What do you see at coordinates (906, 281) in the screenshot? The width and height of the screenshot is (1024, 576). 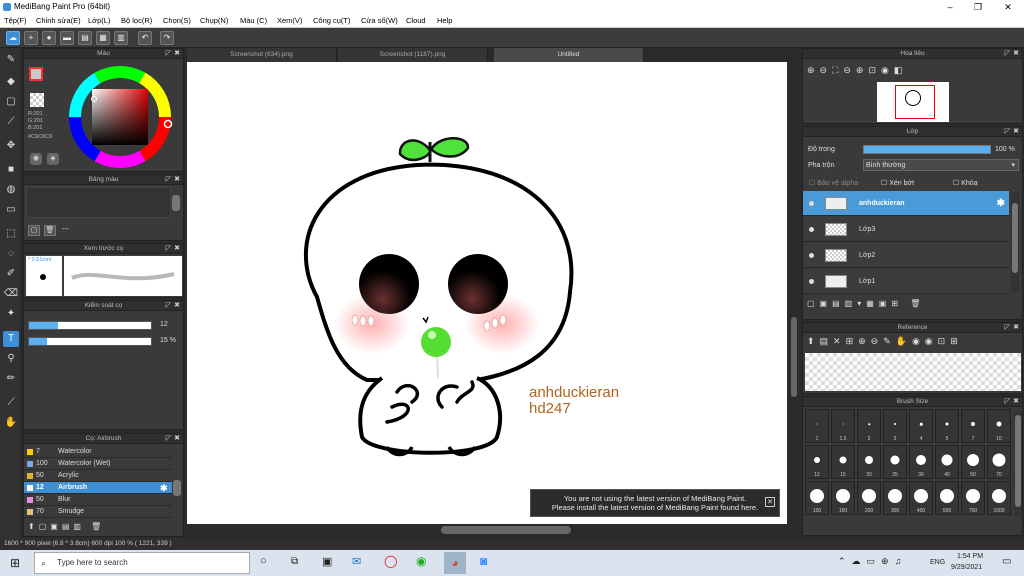 I see `layer-item: Lớp1` at bounding box center [906, 281].